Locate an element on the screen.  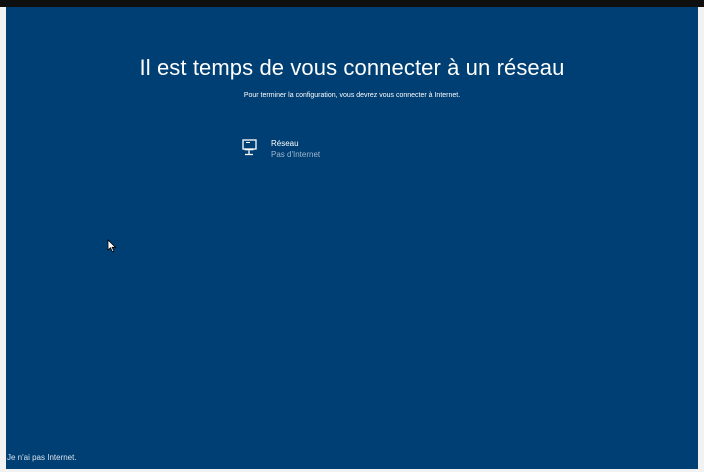
network-name: Réseau is located at coordinates (285, 143).